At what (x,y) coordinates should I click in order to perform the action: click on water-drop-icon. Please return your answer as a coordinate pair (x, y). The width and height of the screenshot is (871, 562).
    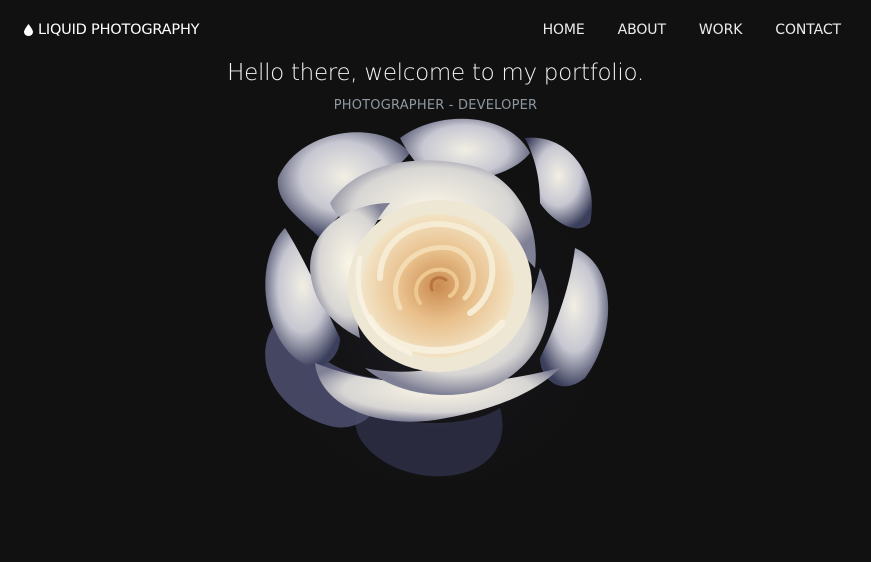
    Looking at the image, I should click on (28, 30).